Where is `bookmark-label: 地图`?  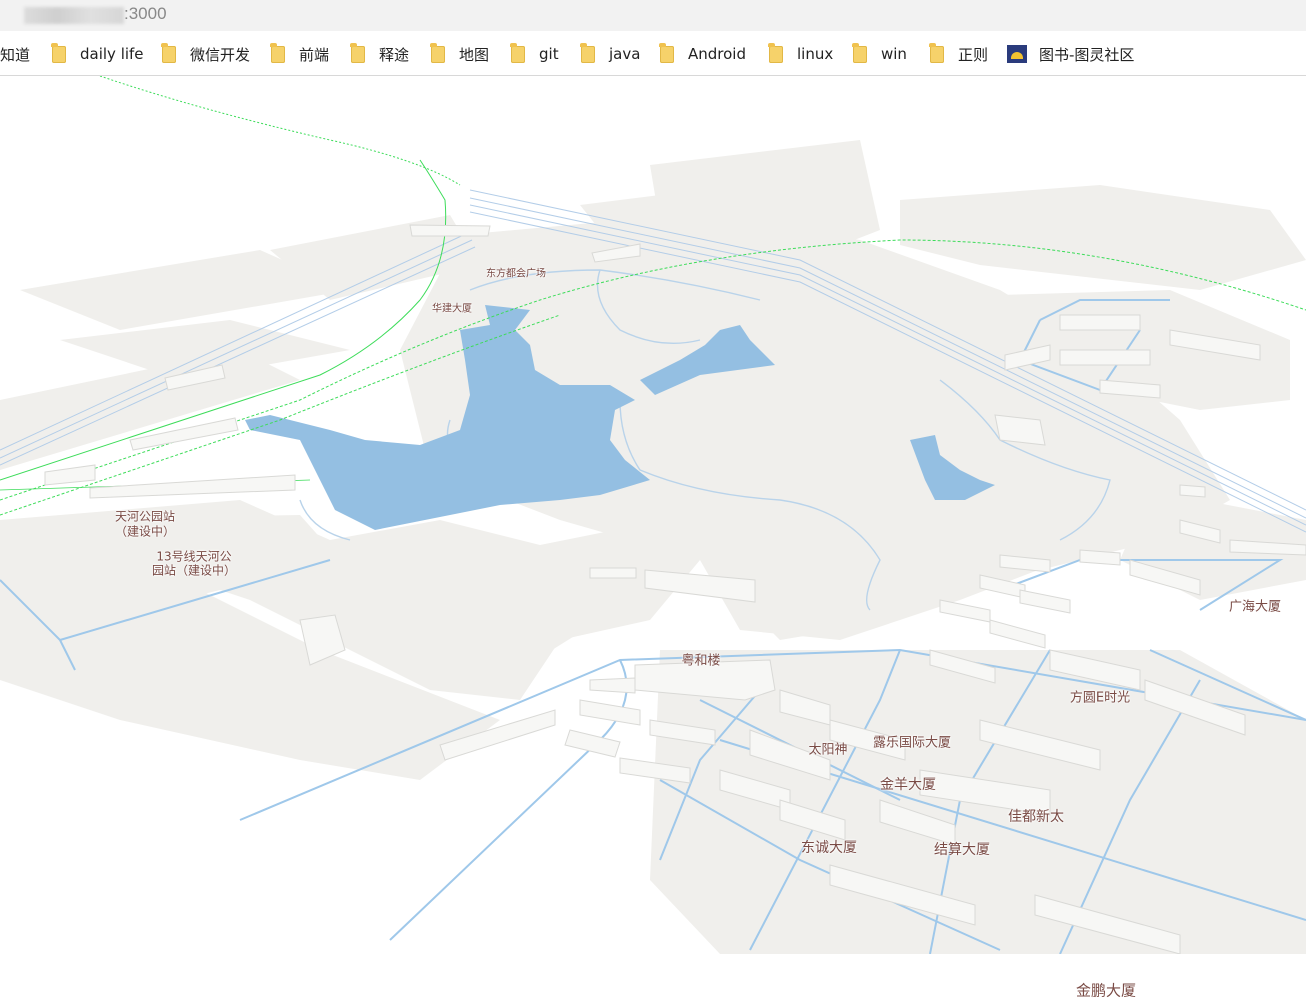
bookmark-label: 地图 is located at coordinates (474, 54).